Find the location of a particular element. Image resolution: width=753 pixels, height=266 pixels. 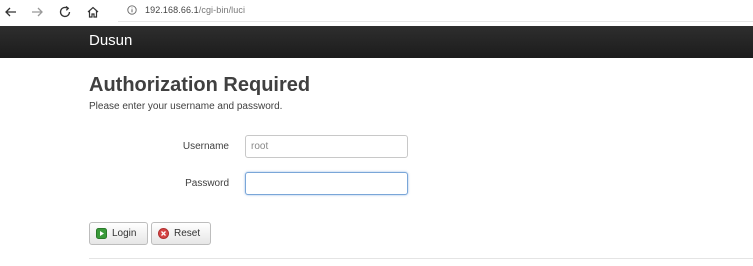

address-bar: 192.168.66.1/cgi-bin/luci is located at coordinates (435, 11).